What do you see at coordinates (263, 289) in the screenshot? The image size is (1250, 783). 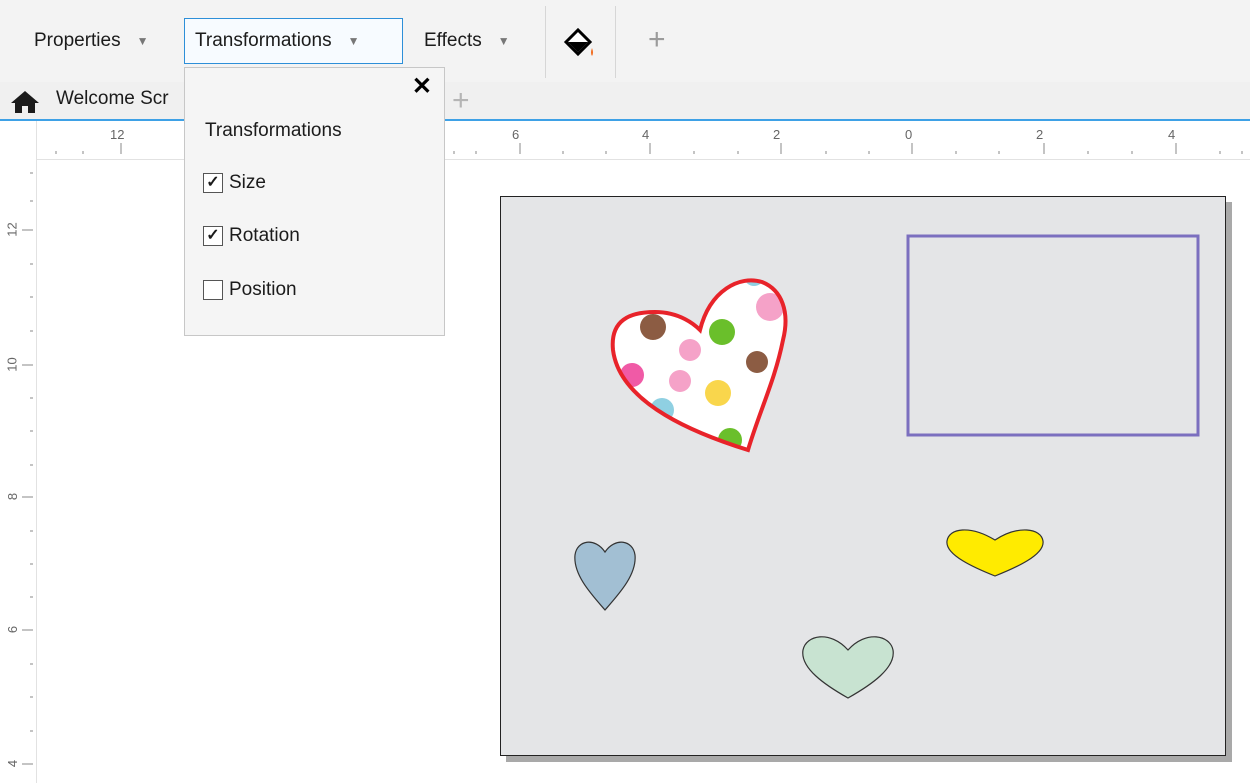 I see `position-label: Position` at bounding box center [263, 289].